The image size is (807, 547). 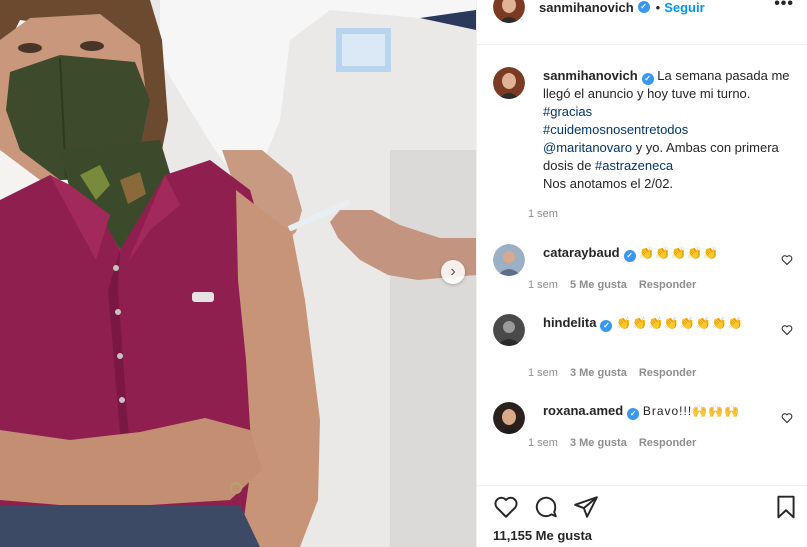 I want to click on comment-text: 👏👏👏👏👏, so click(x=679, y=253).